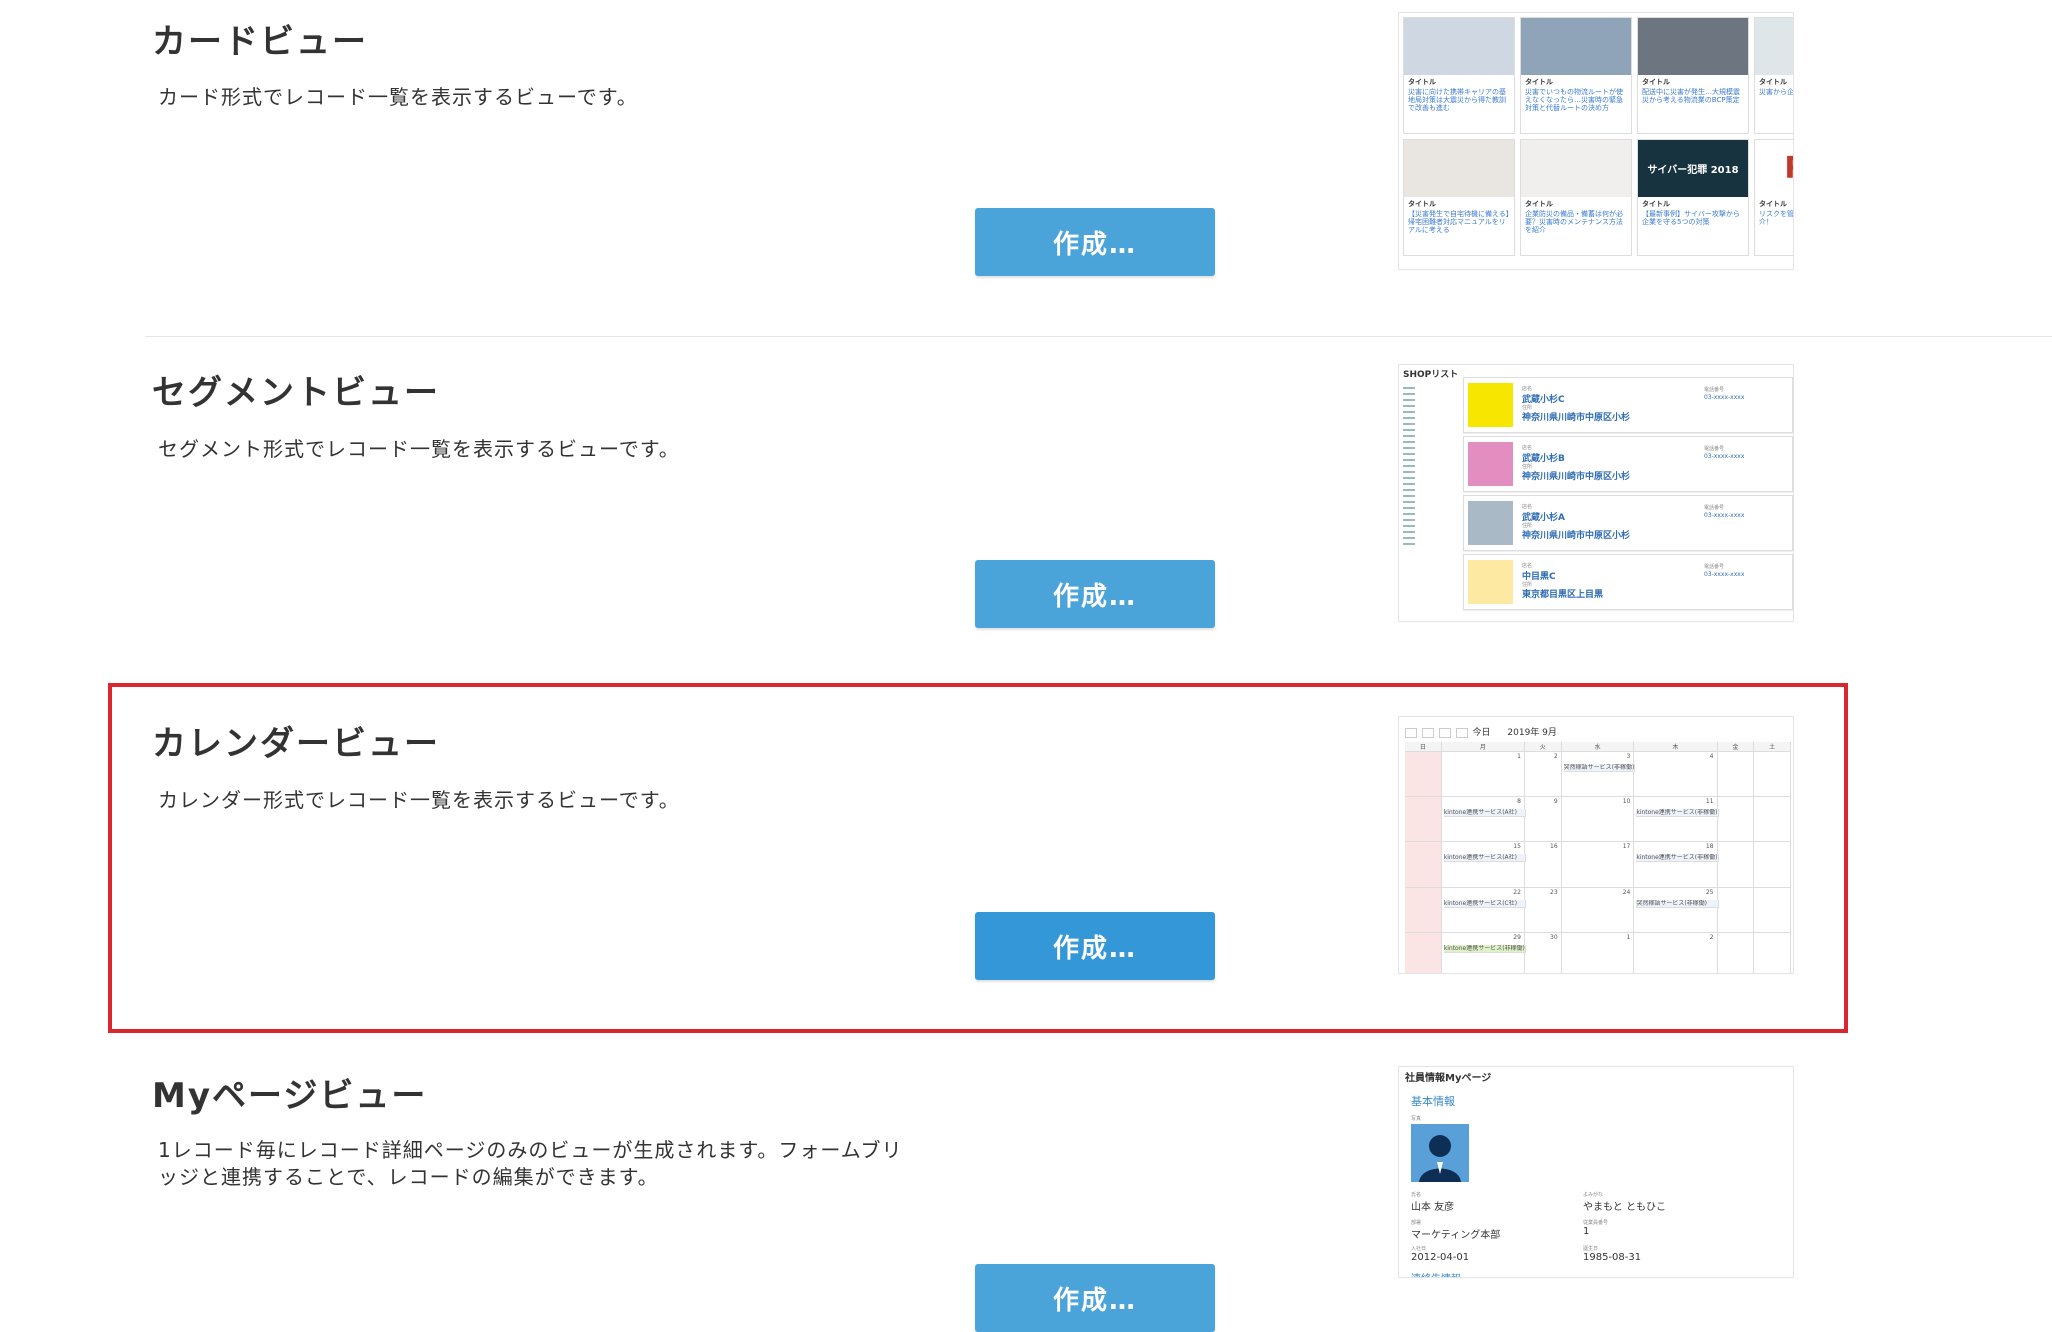  What do you see at coordinates (1457, 100) in the screenshot?
I see `card-text: 災害に向けた携帯キャリアの基地局対策は大震災から得た教訓で改善も進む` at bounding box center [1457, 100].